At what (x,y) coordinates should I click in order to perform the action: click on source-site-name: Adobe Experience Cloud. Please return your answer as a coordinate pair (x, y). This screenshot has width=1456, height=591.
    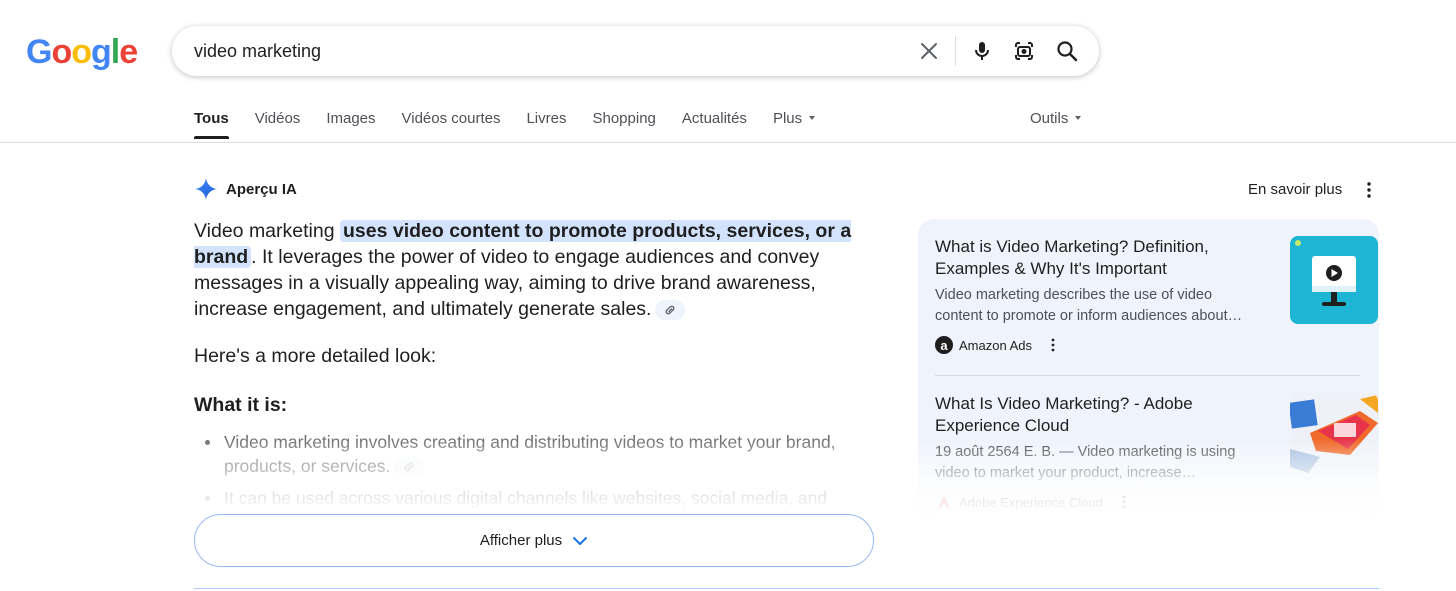
    Looking at the image, I should click on (1031, 502).